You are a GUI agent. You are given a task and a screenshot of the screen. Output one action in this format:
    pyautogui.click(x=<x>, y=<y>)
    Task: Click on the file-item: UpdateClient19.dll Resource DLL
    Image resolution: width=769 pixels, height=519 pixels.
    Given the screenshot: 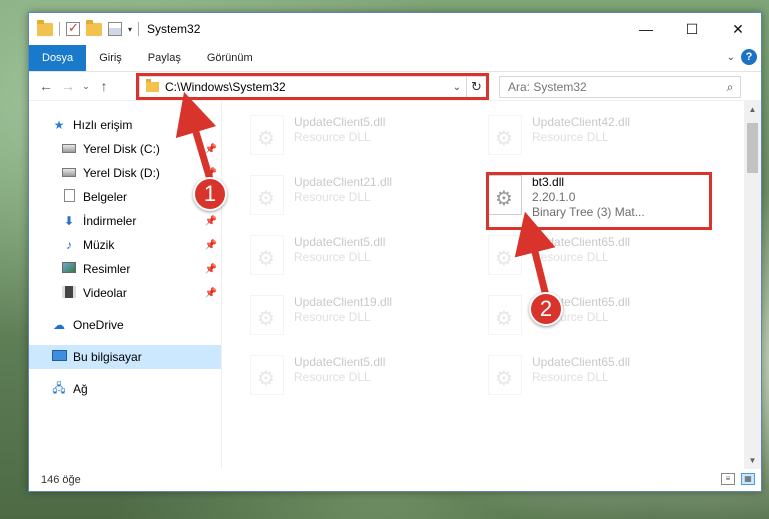 What is the action you would take?
    pyautogui.click(x=365, y=320)
    